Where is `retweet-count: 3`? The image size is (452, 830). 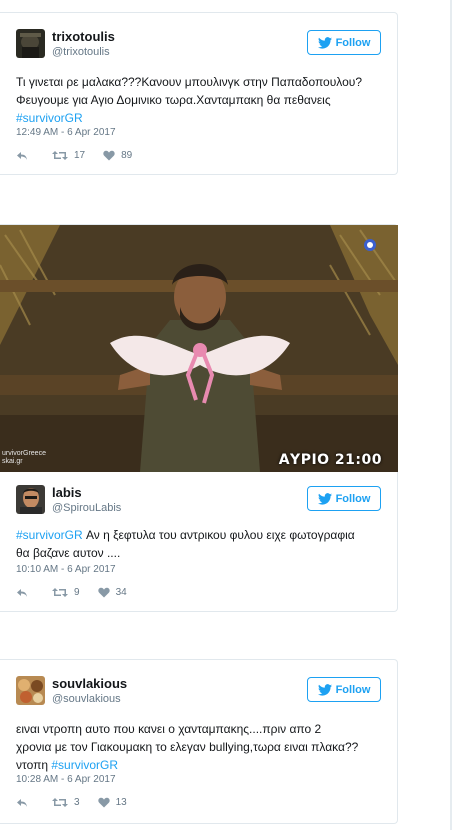
retweet-count: 3 is located at coordinates (77, 802).